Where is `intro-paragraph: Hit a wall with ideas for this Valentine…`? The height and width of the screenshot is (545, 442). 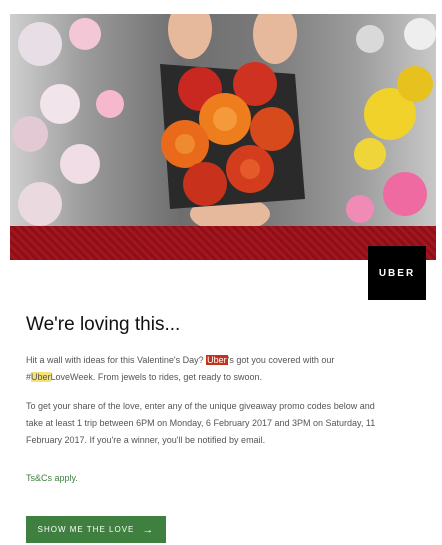
intro-paragraph: Hit a wall with ideas for this Valentine… is located at coordinates (201, 369).